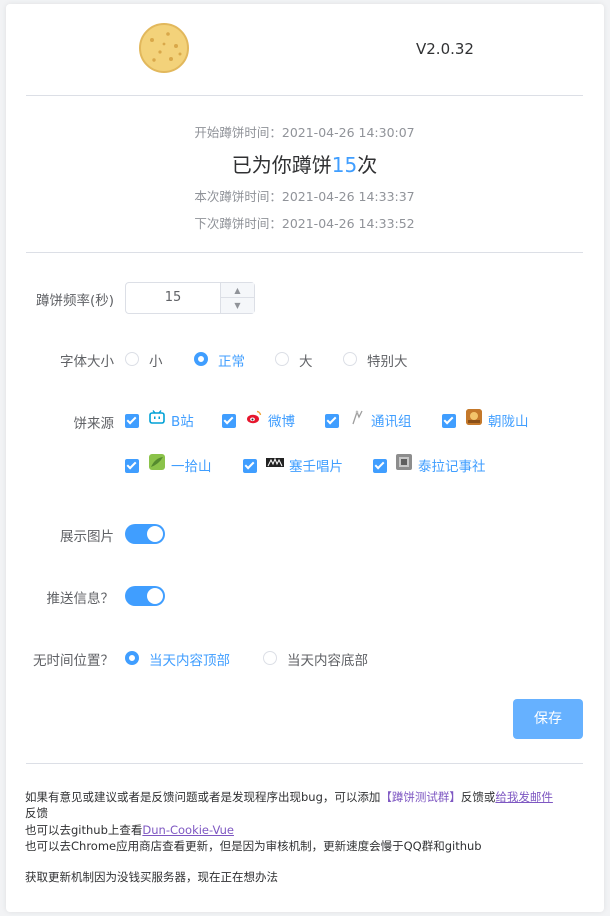 The height and width of the screenshot is (916, 610). What do you see at coordinates (281, 420) in the screenshot?
I see `source-label-weibo: 微博` at bounding box center [281, 420].